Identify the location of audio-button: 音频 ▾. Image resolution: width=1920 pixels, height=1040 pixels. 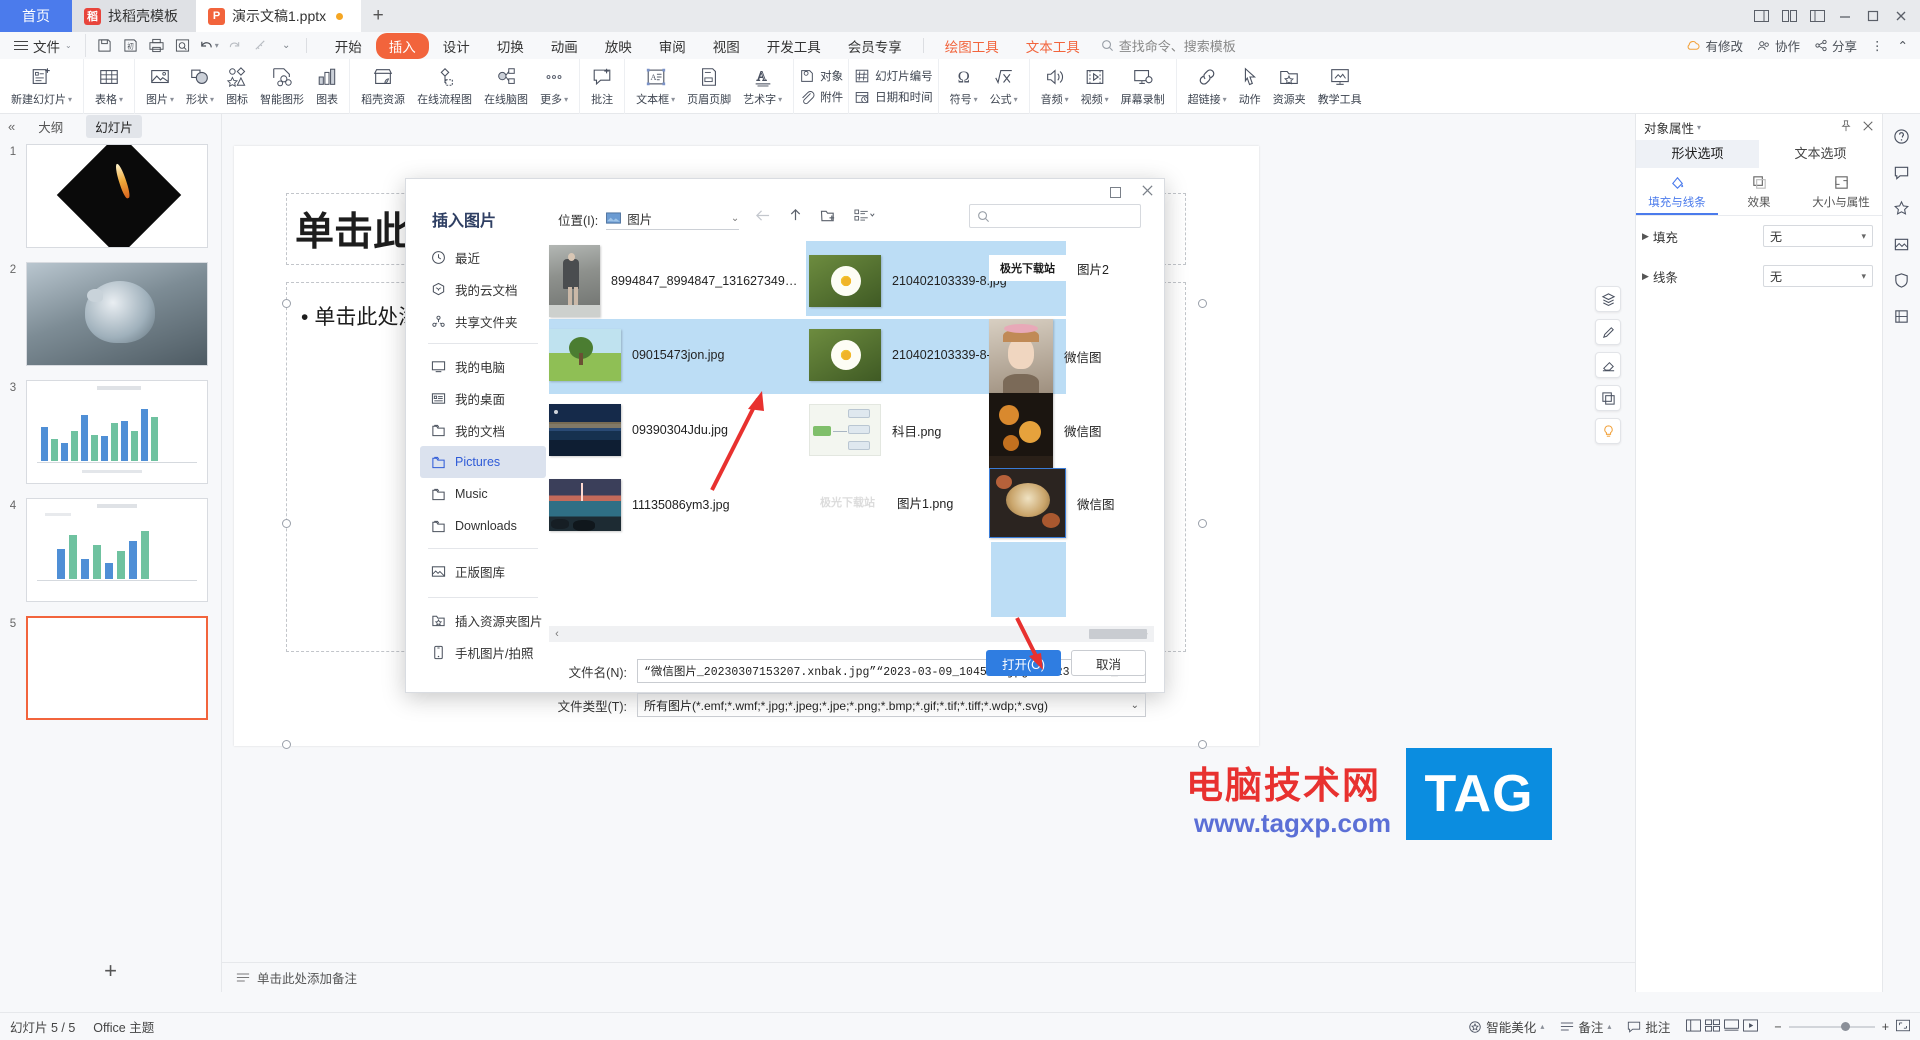
(1055, 86).